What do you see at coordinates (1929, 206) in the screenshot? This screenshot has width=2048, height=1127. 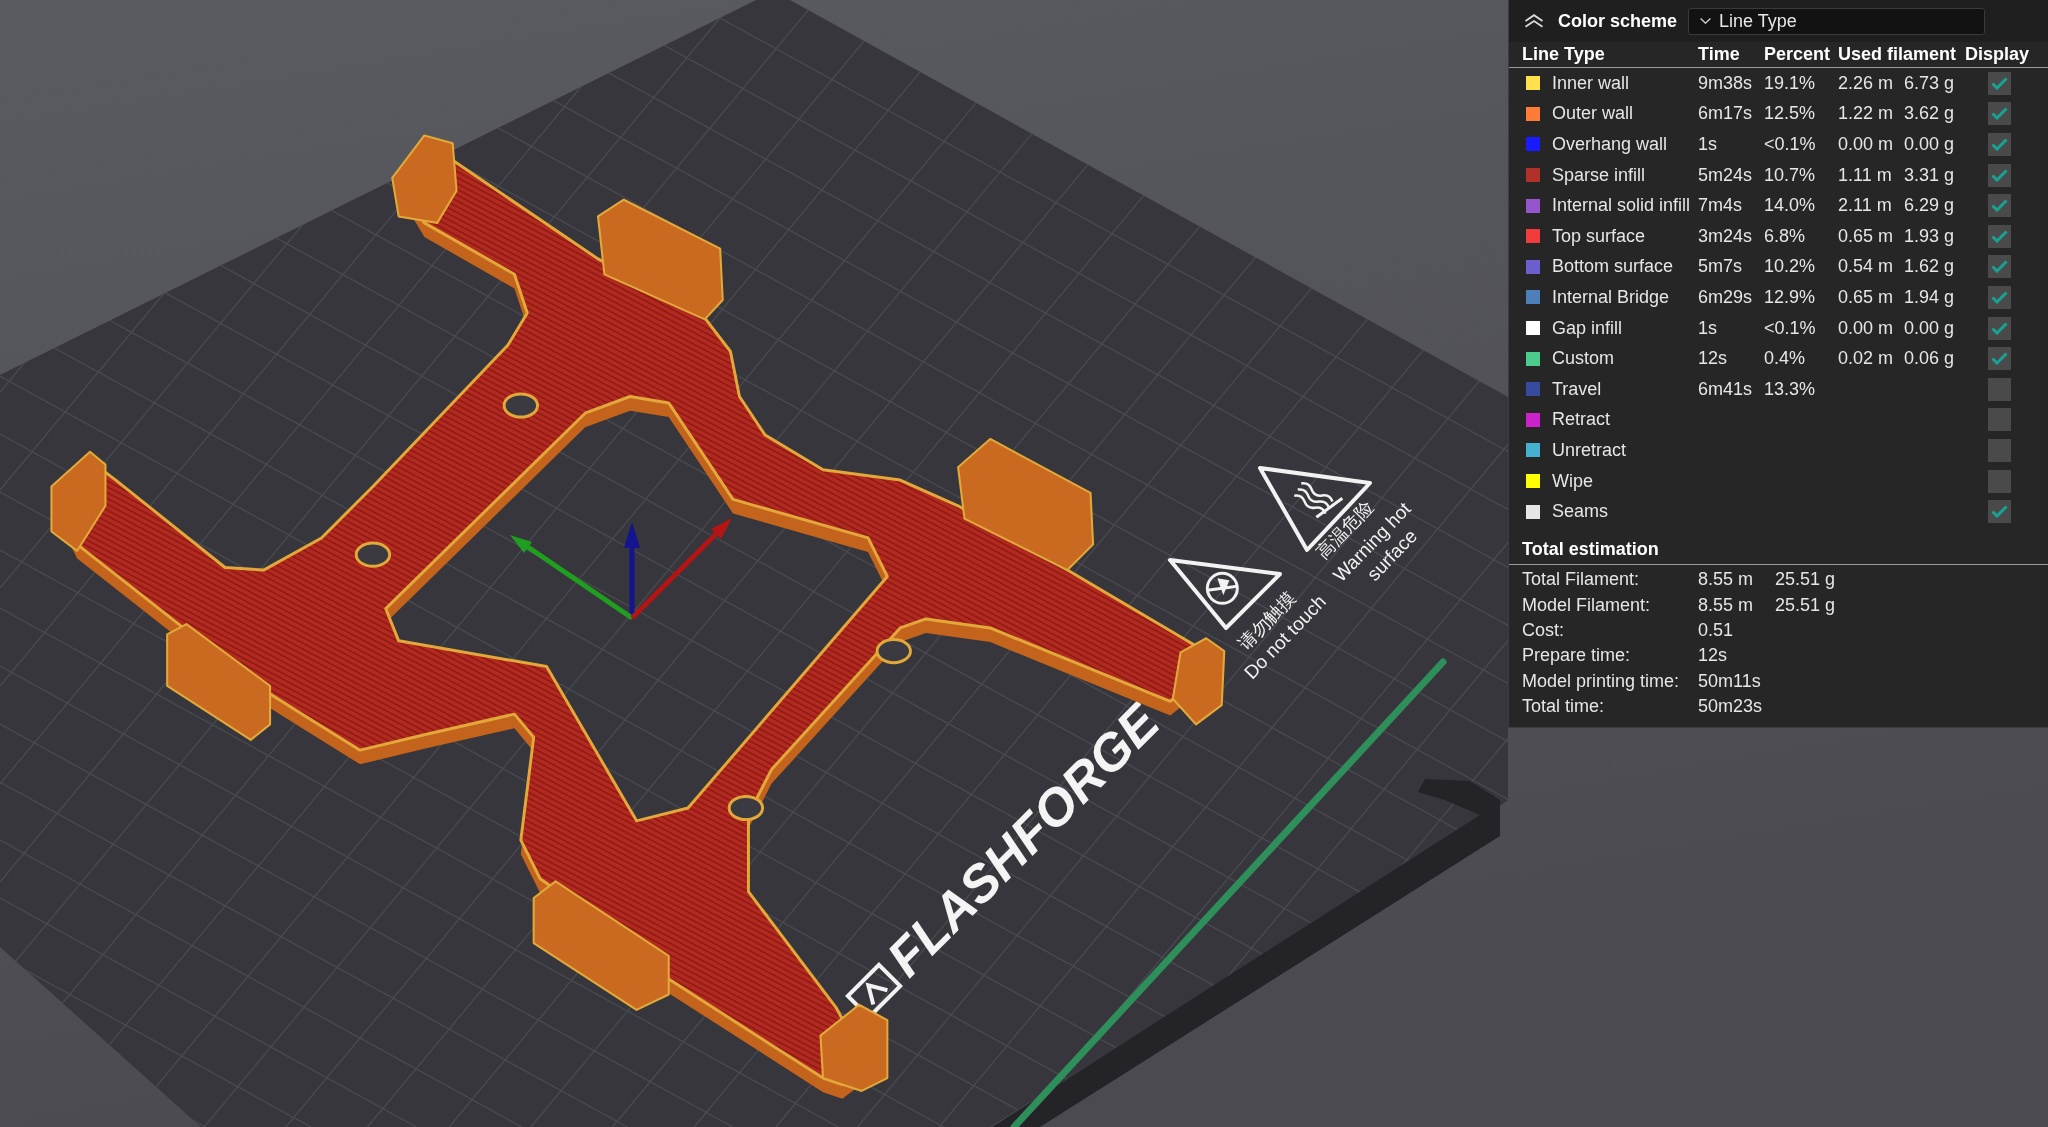 I see `weight-value: 6.29 g` at bounding box center [1929, 206].